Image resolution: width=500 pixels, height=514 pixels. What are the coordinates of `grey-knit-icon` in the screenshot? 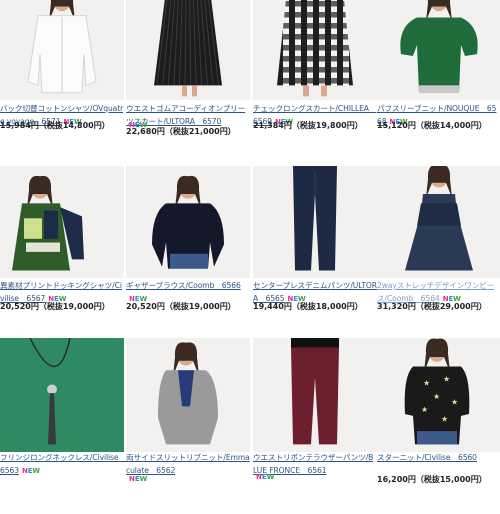 It's located at (188, 393).